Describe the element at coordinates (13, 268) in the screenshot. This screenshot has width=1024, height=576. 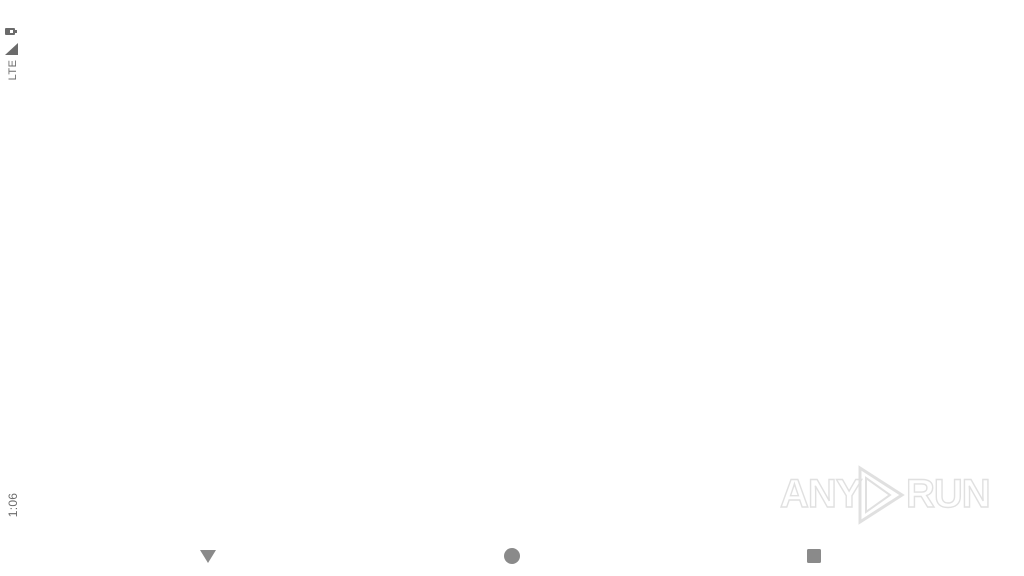
I see `status-bar: LTE 1:06` at that location.